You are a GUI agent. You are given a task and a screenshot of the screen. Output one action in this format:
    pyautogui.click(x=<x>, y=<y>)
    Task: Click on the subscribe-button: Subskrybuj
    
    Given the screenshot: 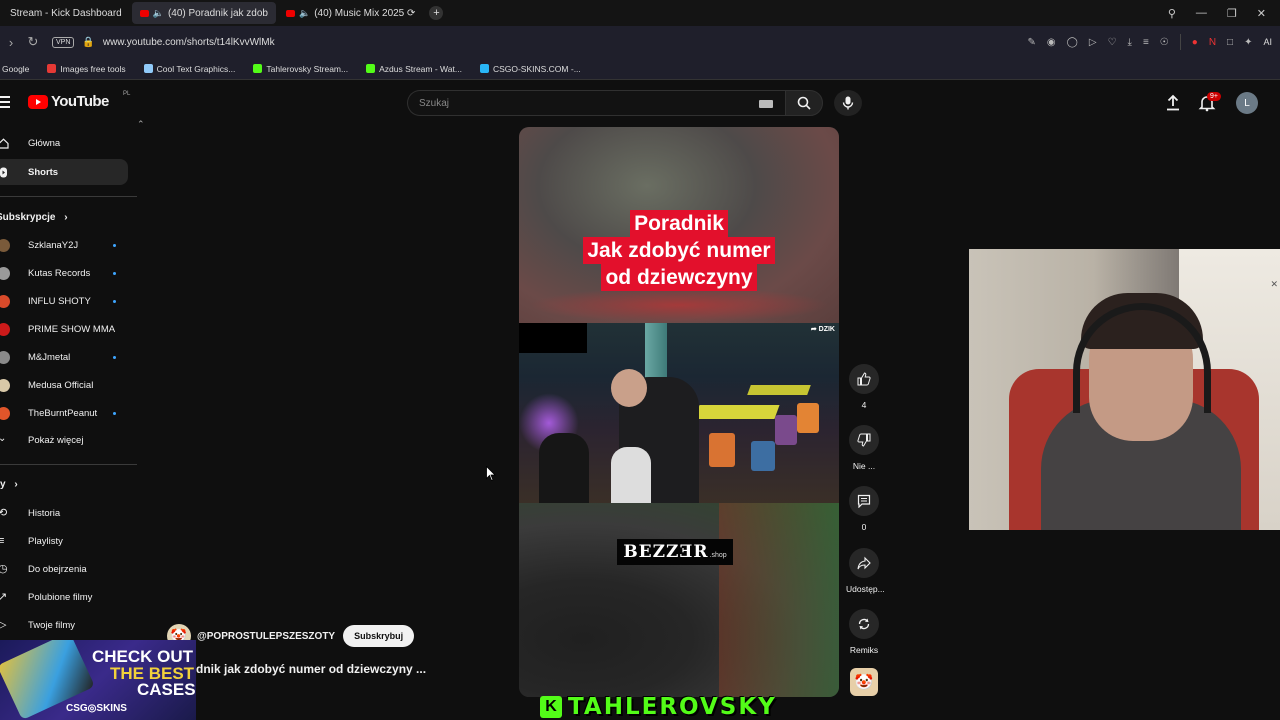 What is the action you would take?
    pyautogui.click(x=379, y=636)
    